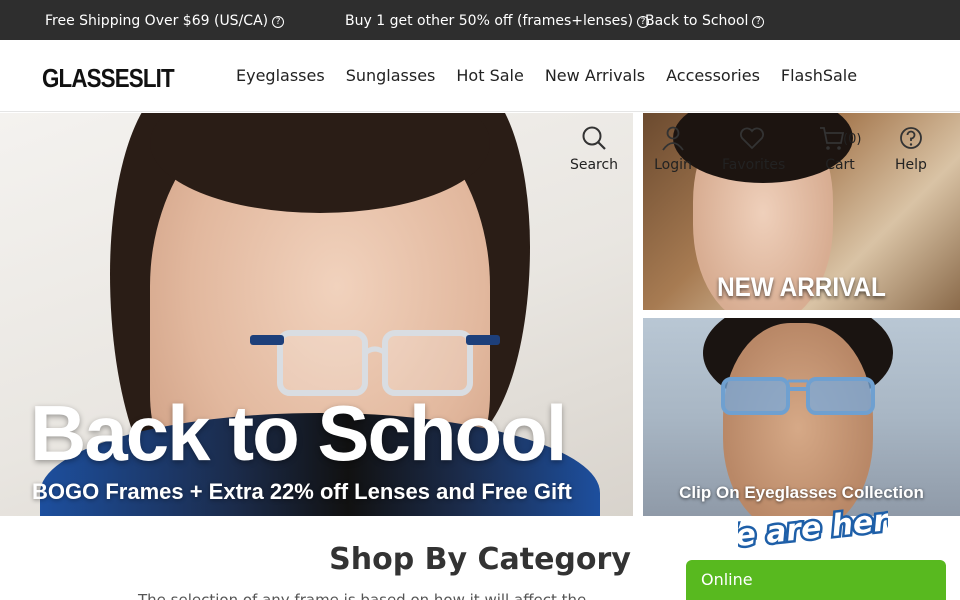  I want to click on search-icon, so click(594, 138).